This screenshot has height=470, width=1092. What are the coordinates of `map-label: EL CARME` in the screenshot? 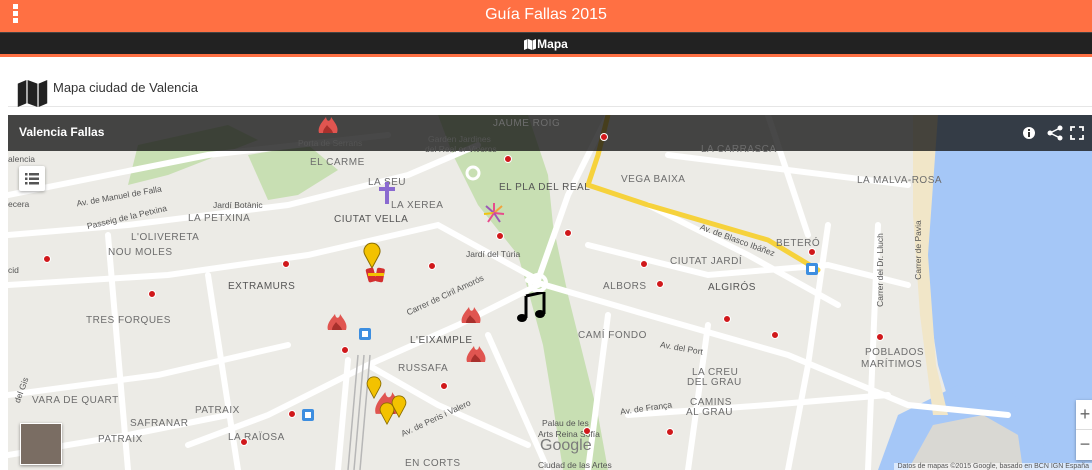 It's located at (337, 162).